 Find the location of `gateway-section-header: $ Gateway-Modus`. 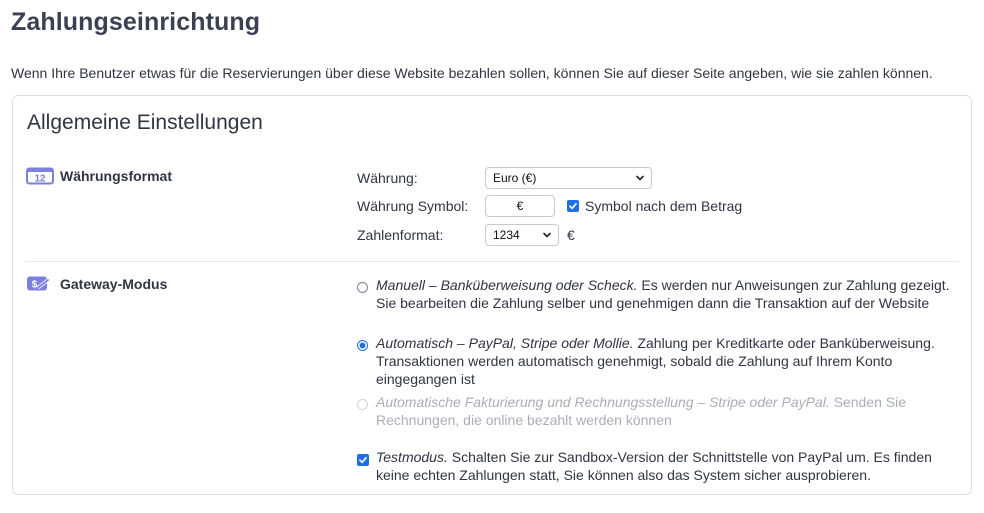

gateway-section-header: $ Gateway-Modus is located at coordinates (96, 284).